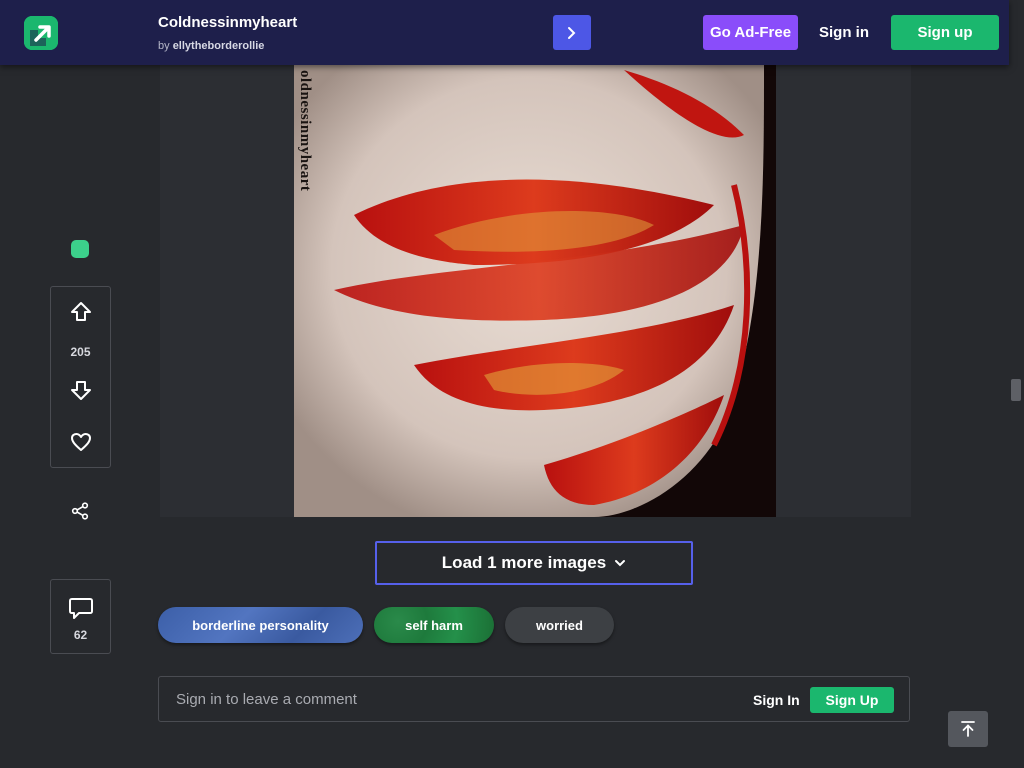  I want to click on author-name: ellytheborderollie, so click(219, 46).